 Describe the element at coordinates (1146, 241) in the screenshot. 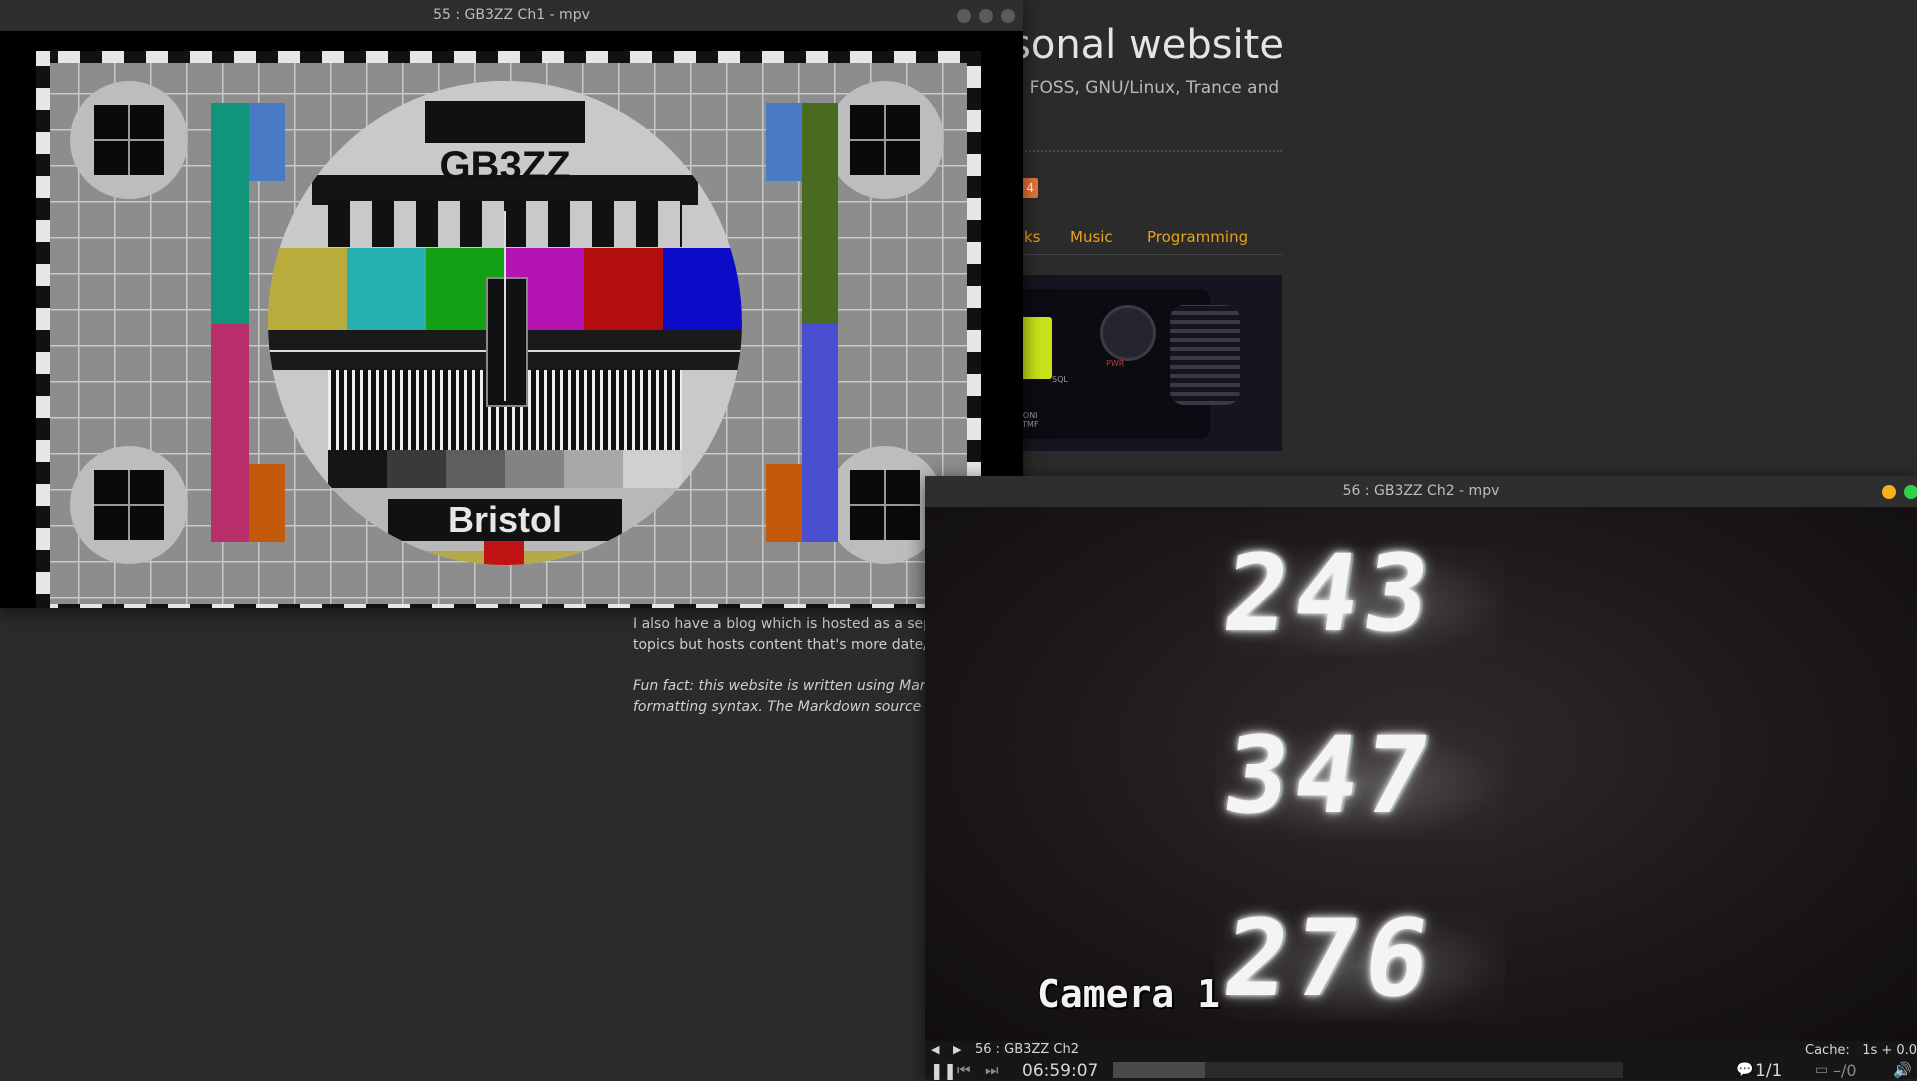

I see `site-nav: ks Music Programming` at that location.